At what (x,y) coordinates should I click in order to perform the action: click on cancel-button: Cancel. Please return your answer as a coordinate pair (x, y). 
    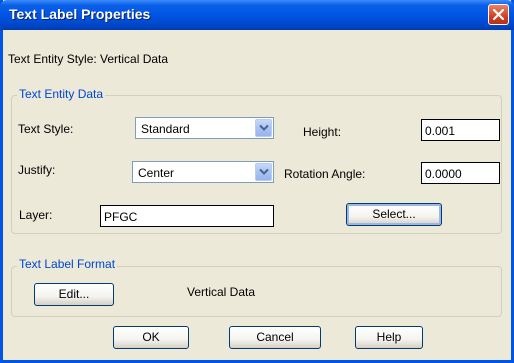
    Looking at the image, I should click on (275, 337).